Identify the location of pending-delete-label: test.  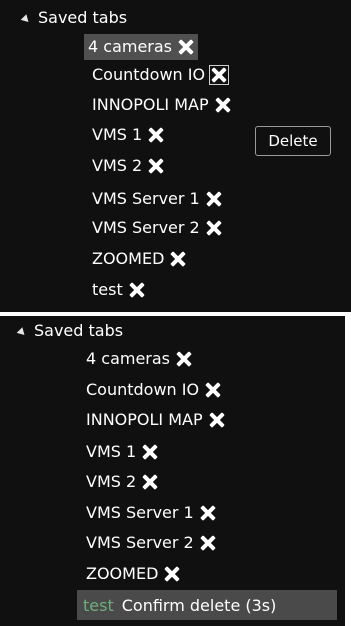
(98, 605).